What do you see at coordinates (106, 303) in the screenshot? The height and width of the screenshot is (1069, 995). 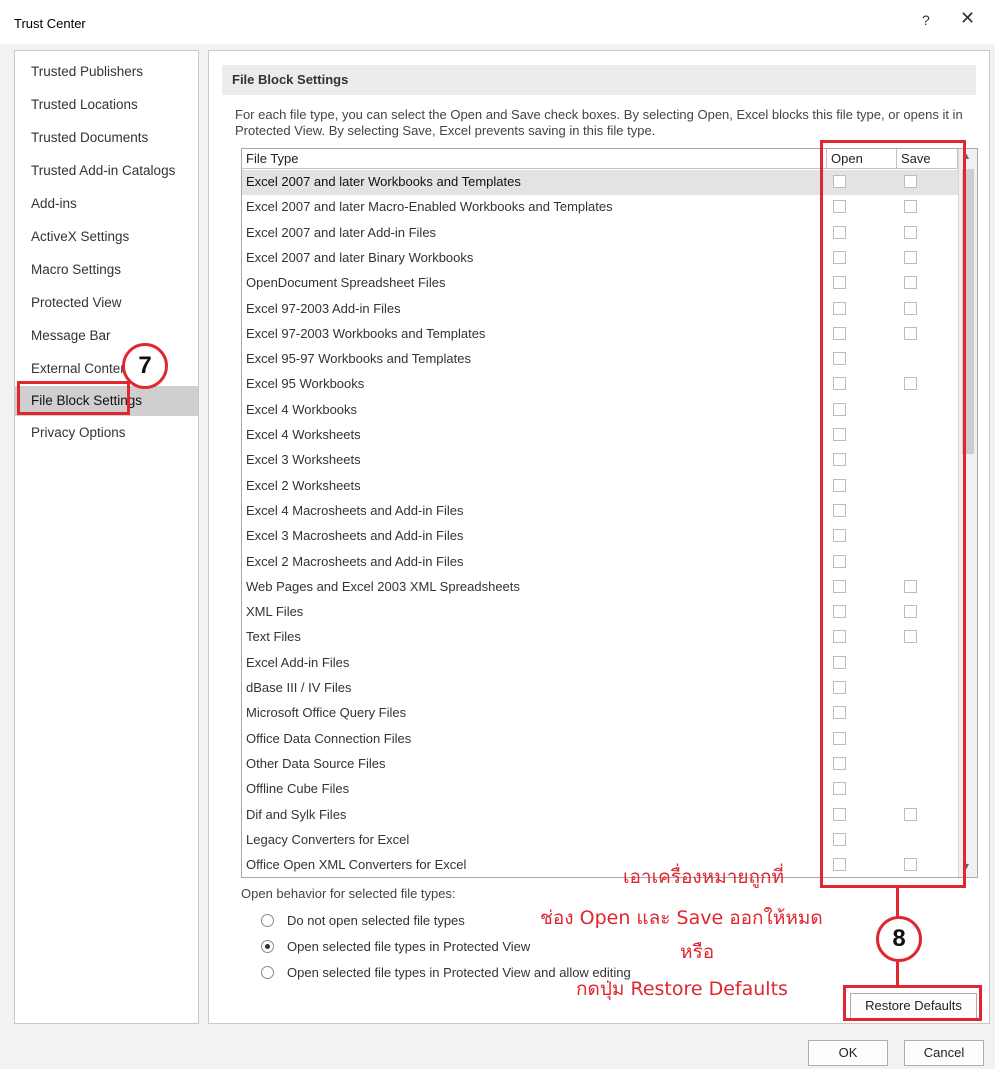 I see `sidebar-item-protected-view: Protected View` at bounding box center [106, 303].